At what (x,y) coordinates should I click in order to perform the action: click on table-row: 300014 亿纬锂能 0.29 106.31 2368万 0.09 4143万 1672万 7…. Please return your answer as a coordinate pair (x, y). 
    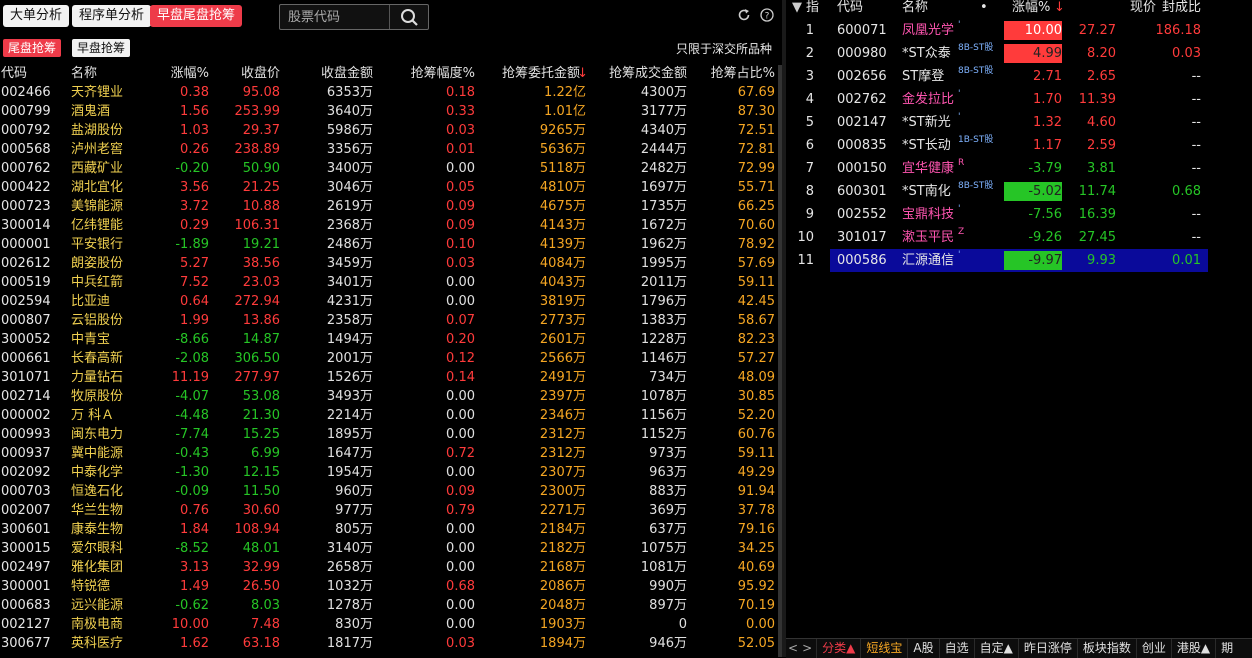
    Looking at the image, I should click on (389, 225).